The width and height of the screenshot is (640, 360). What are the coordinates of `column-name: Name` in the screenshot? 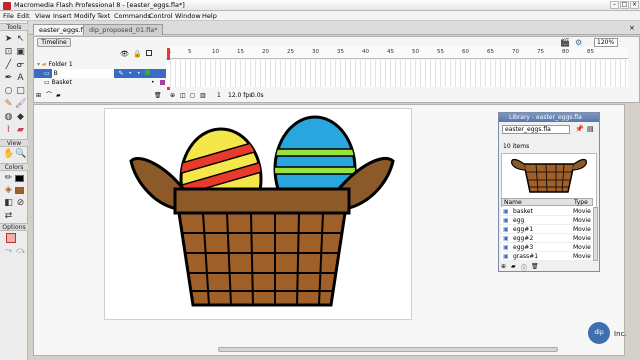 It's located at (513, 202).